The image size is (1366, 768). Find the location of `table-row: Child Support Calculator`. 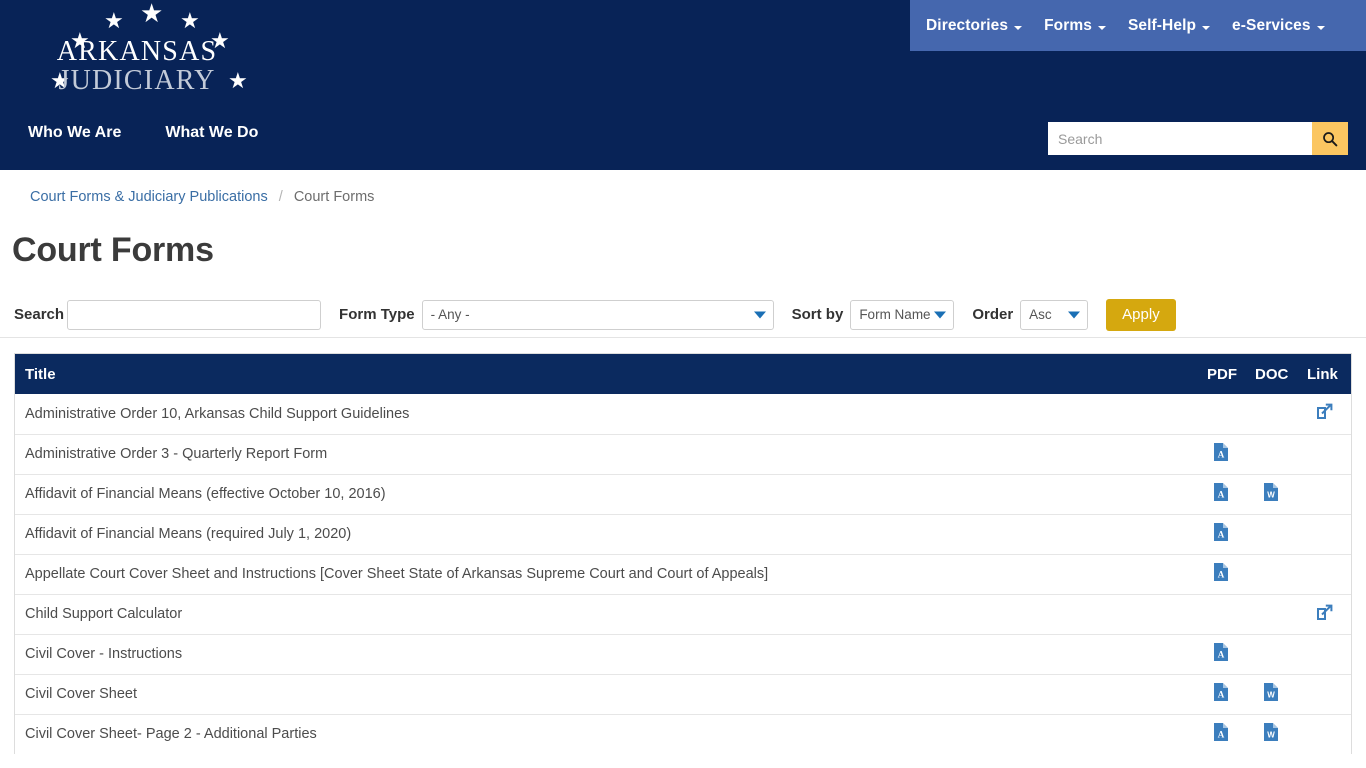

table-row: Child Support Calculator is located at coordinates (683, 613).